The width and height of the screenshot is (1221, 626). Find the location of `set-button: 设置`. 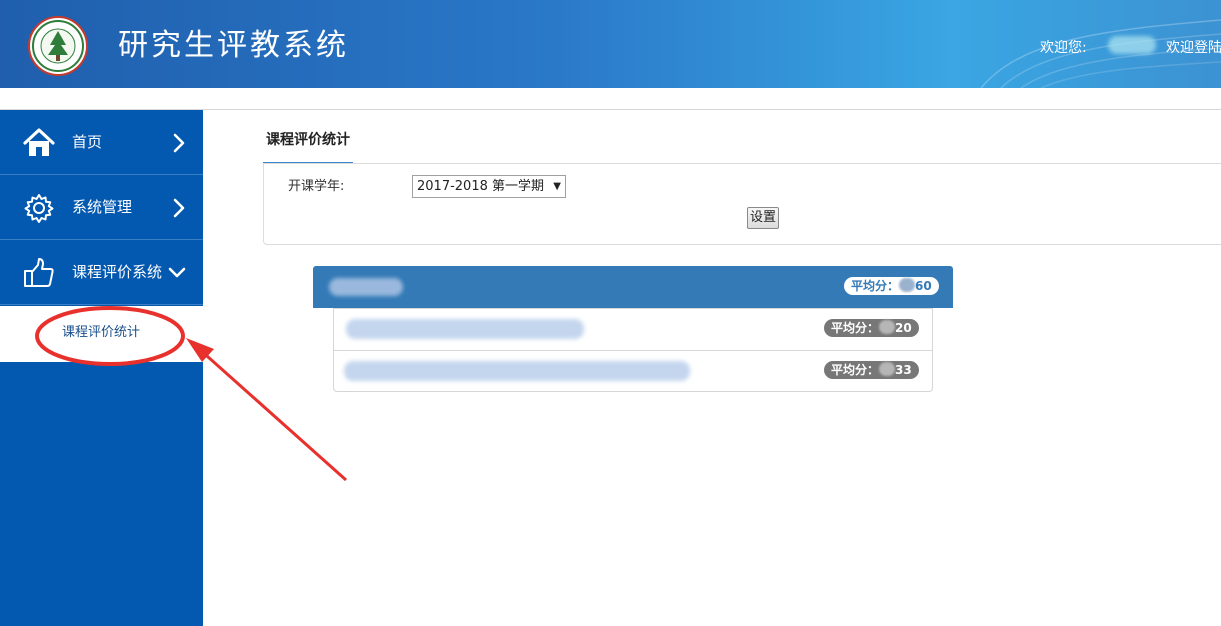

set-button: 设置 is located at coordinates (763, 218).